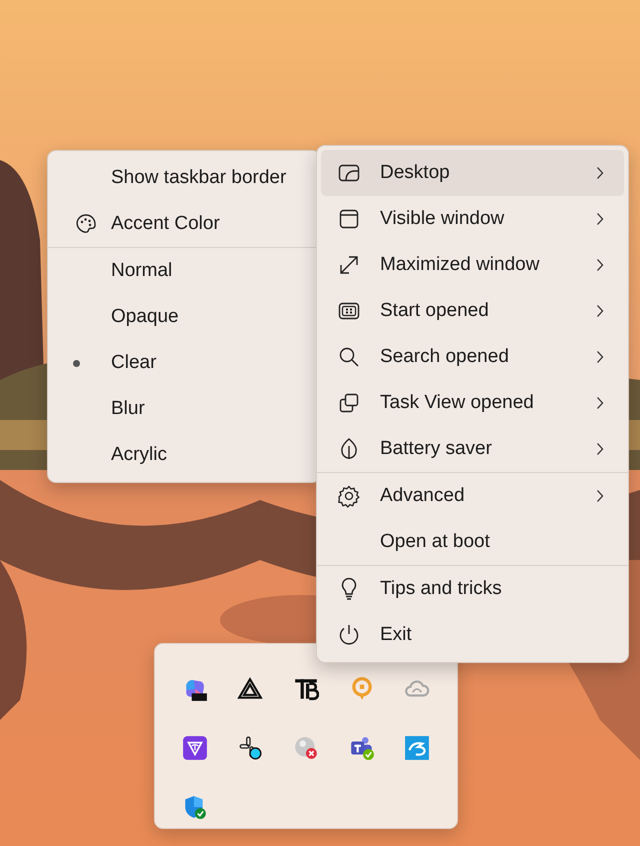  I want to click on menu-item: Visible window, so click(472, 219).